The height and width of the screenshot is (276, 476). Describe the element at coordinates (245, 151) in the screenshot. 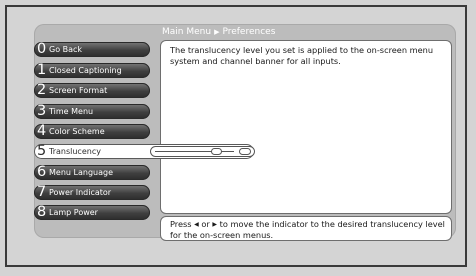

I see `slider-end-cap` at that location.